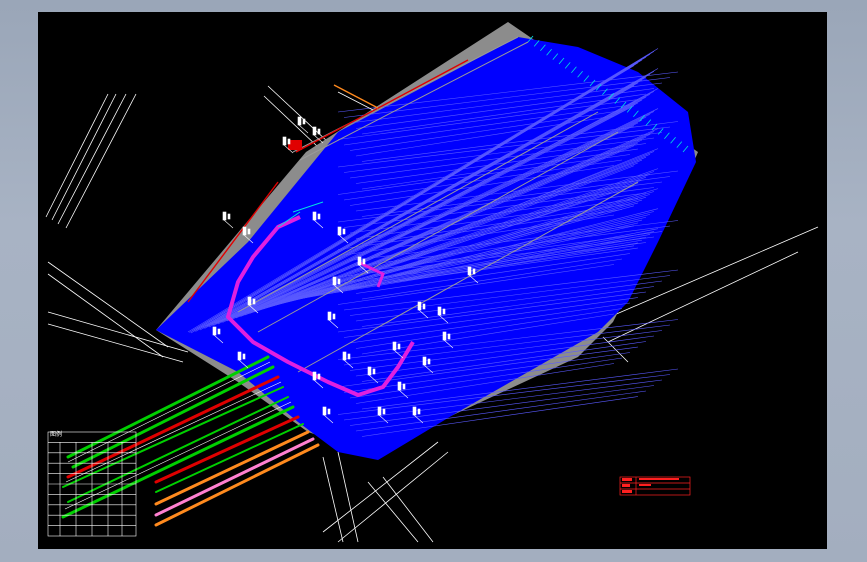 The height and width of the screenshot is (562, 867). Describe the element at coordinates (56, 434) in the screenshot. I see `legend-title: 图例` at that location.